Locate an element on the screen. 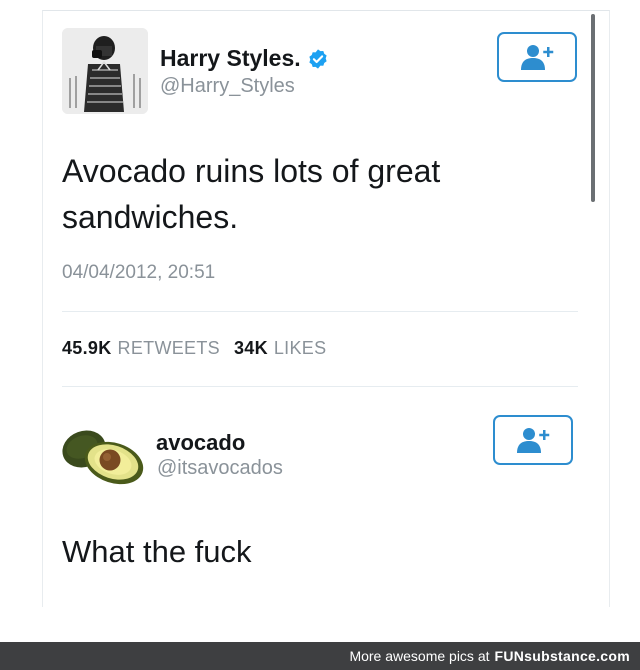 The height and width of the screenshot is (670, 640). likes-count: 34K is located at coordinates (250, 348).